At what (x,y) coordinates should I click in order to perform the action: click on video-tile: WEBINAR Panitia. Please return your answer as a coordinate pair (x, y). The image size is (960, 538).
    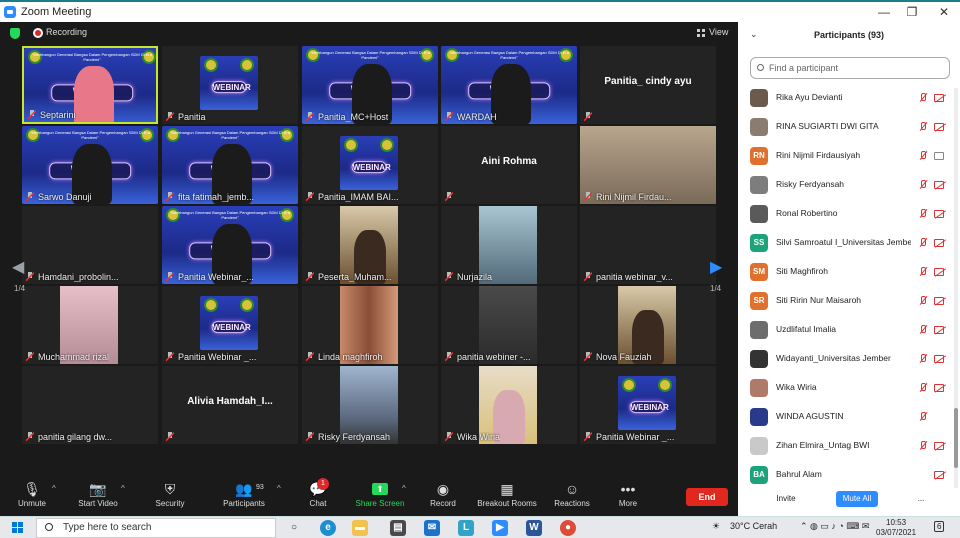
    Looking at the image, I should click on (230, 85).